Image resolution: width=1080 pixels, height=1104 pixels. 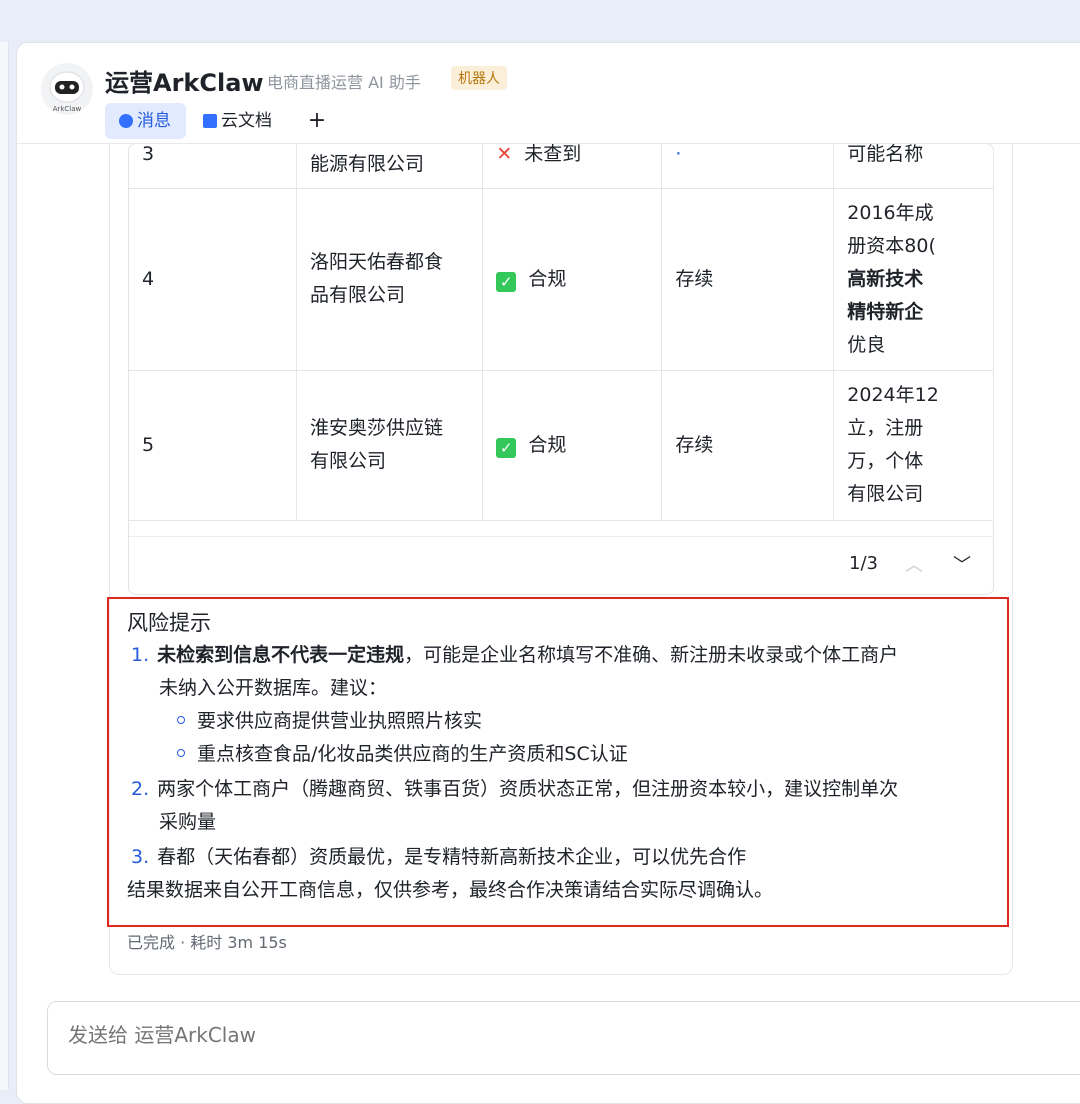 I want to click on risk-item-bold: 未检索到信息不代表一定违规, so click(x=281, y=655).